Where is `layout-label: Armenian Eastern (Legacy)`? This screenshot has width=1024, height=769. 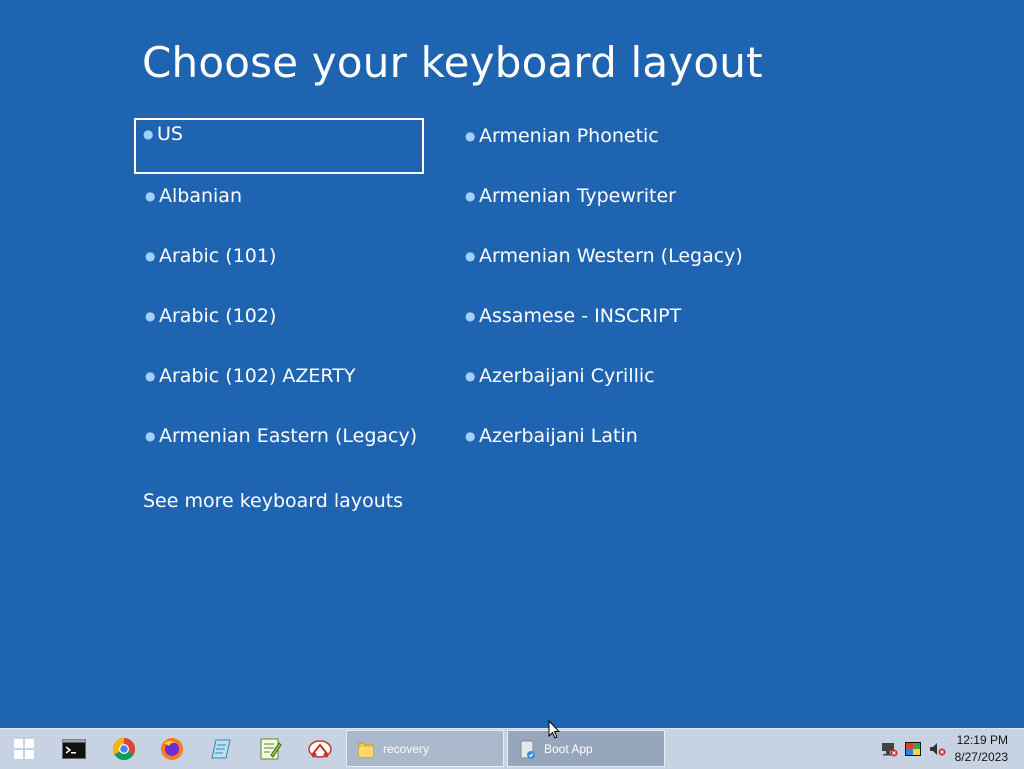
layout-label: Armenian Eastern (Legacy) is located at coordinates (288, 436).